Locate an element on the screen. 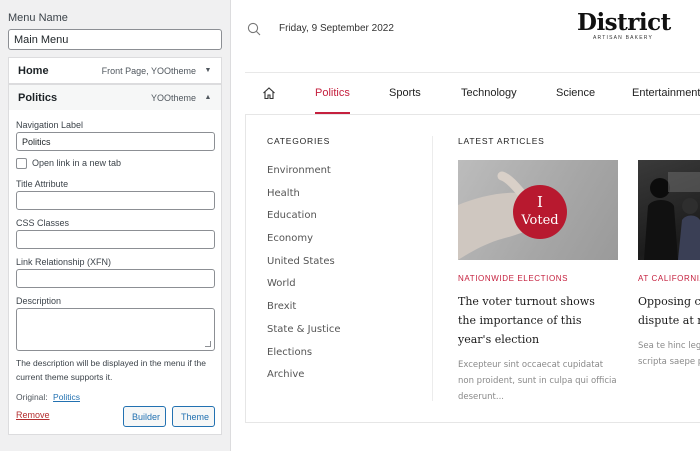 Image resolution: width=700 pixels, height=451 pixels. chevron-up-icon: ▲ is located at coordinates (208, 97).